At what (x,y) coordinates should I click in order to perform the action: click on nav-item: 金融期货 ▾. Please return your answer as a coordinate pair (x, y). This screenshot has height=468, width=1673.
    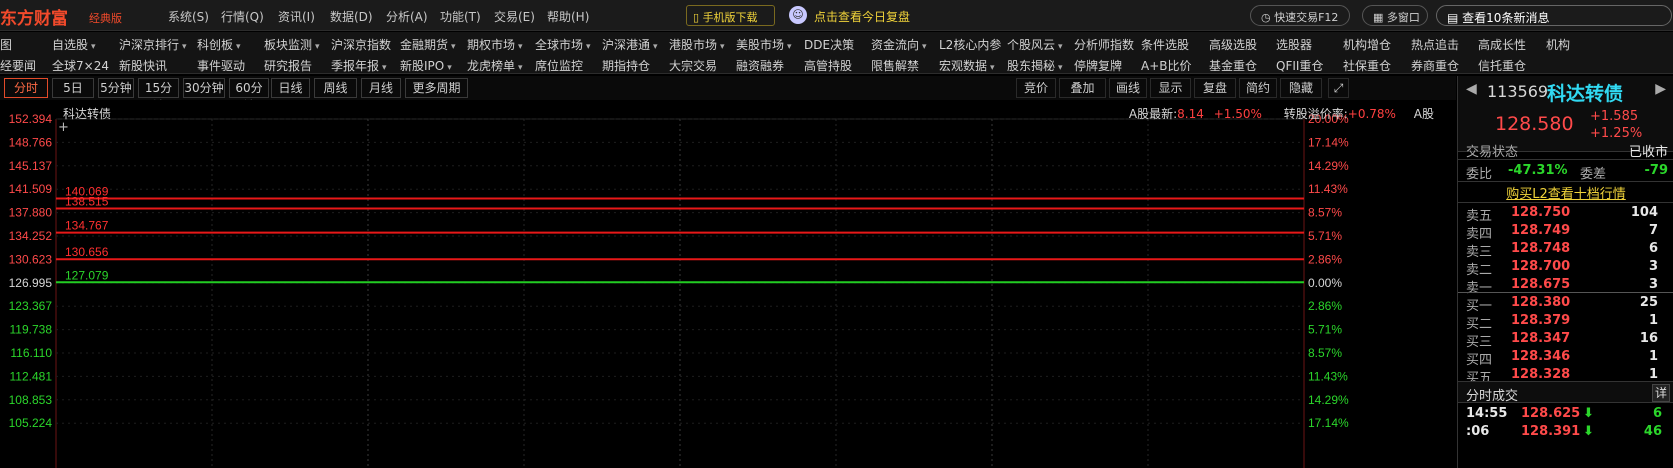
    Looking at the image, I should click on (428, 44).